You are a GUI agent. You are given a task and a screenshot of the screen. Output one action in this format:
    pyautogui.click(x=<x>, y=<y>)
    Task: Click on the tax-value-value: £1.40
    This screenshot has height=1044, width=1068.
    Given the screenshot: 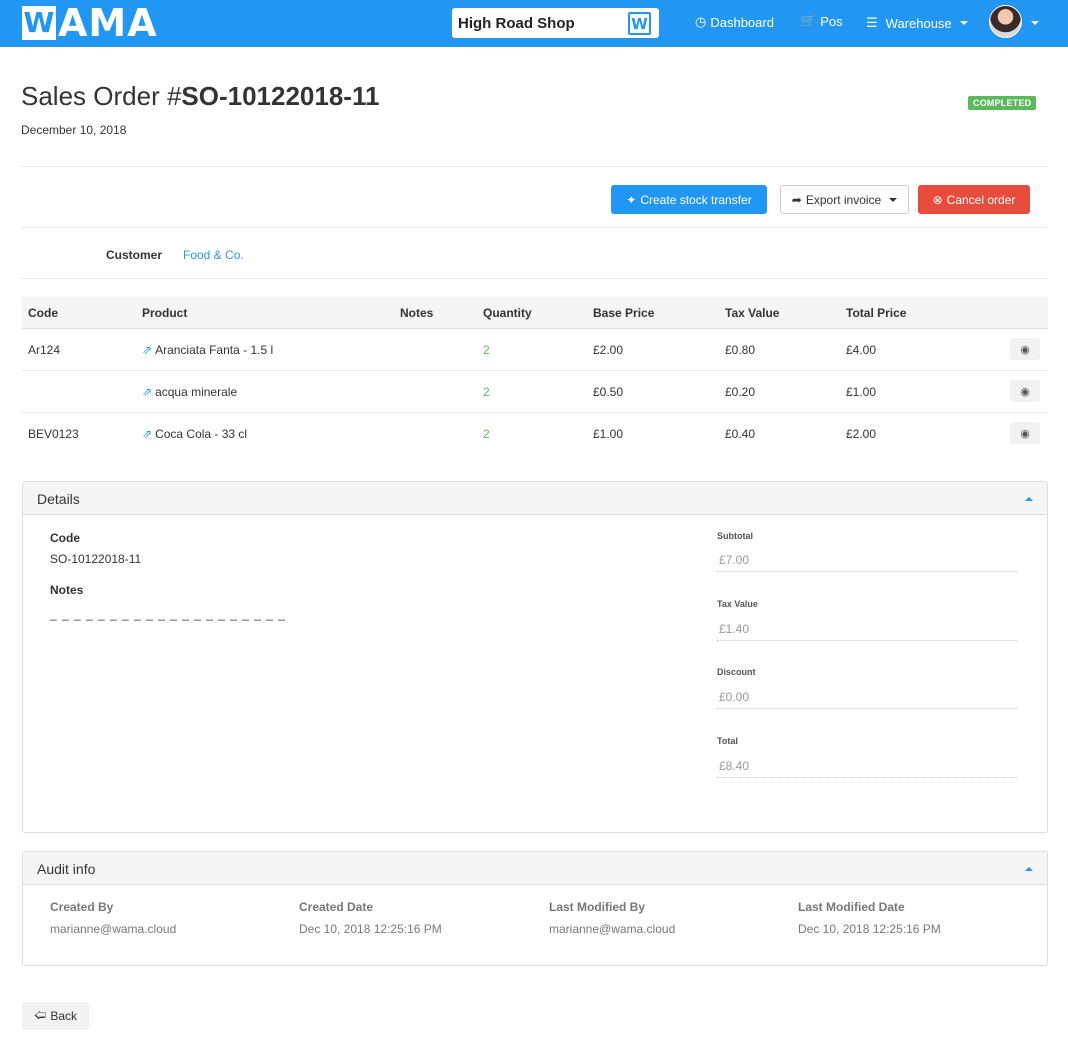 What is the action you would take?
    pyautogui.click(x=867, y=629)
    